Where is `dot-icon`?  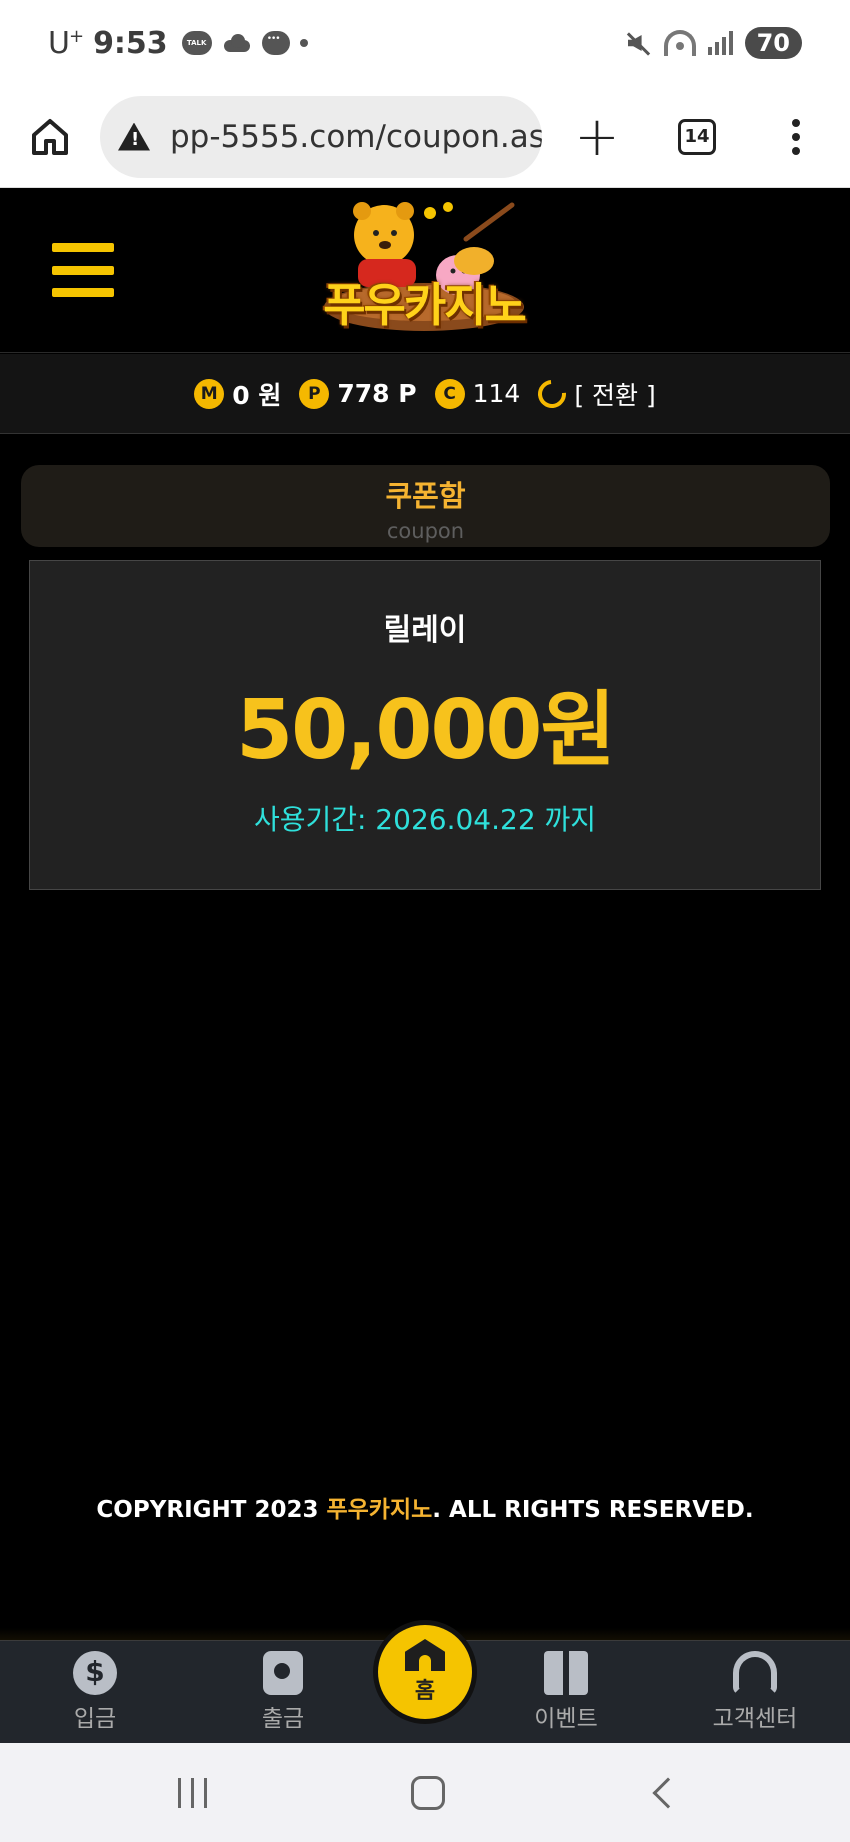 dot-icon is located at coordinates (303, 43).